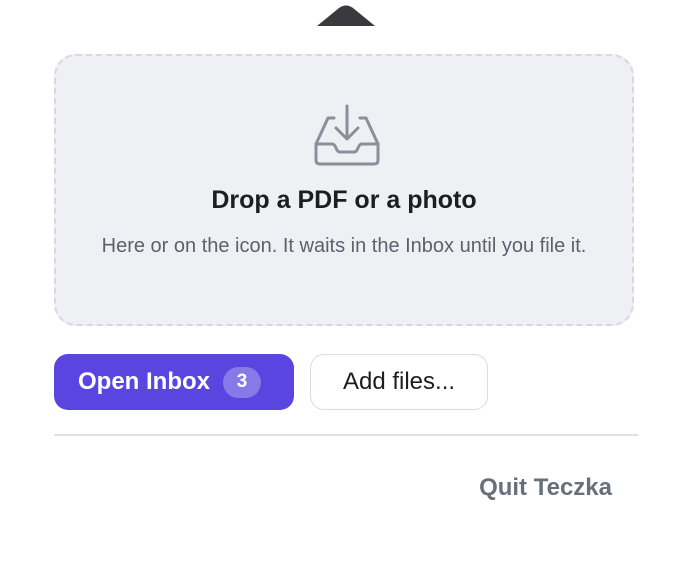 This screenshot has width=692, height=570. I want to click on open-inbox-label: Open Inbox, so click(144, 381).